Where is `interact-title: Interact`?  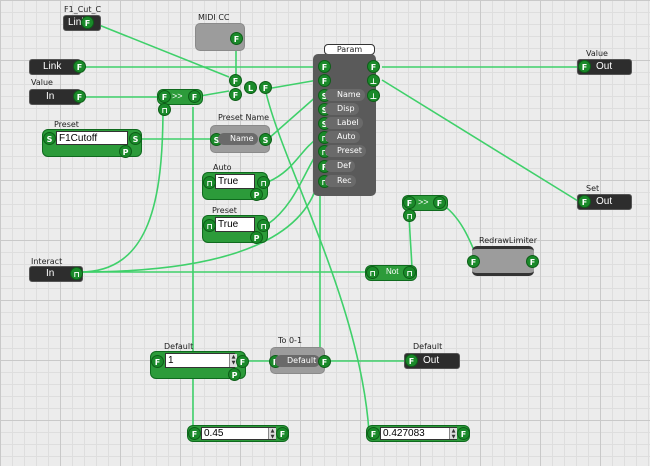 interact-title: Interact is located at coordinates (47, 261).